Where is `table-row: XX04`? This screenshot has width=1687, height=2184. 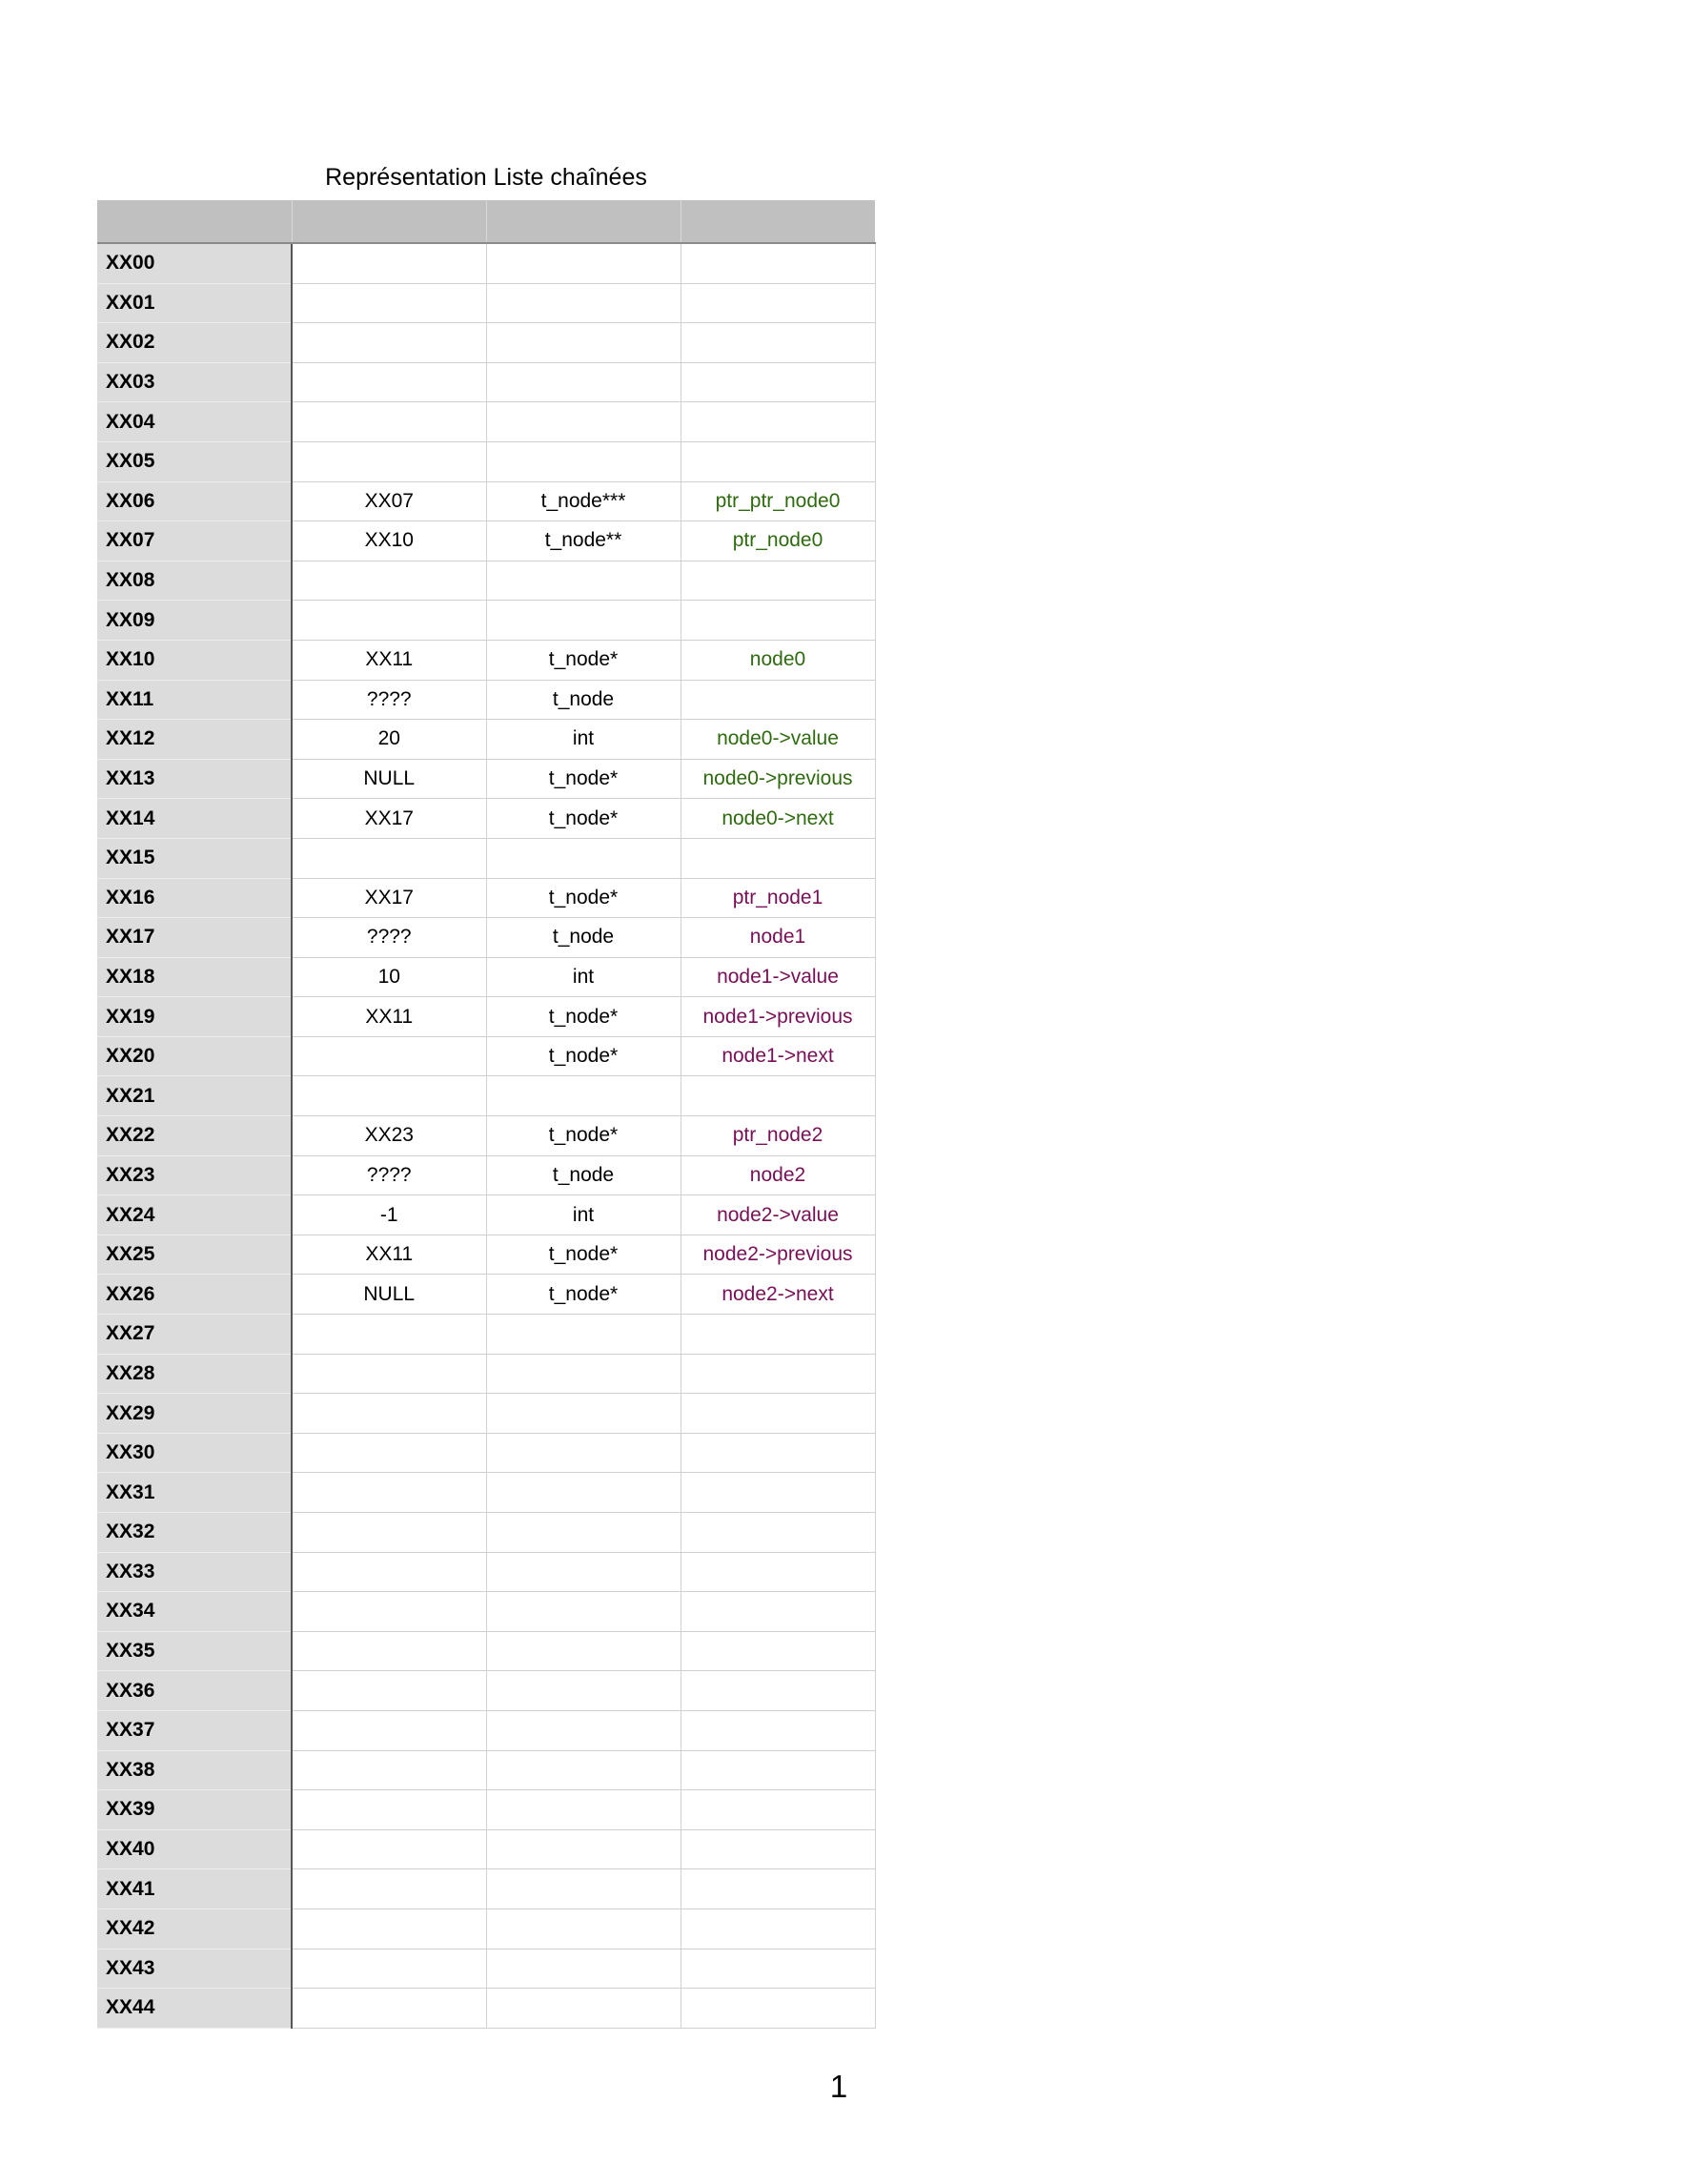 table-row: XX04 is located at coordinates (487, 422).